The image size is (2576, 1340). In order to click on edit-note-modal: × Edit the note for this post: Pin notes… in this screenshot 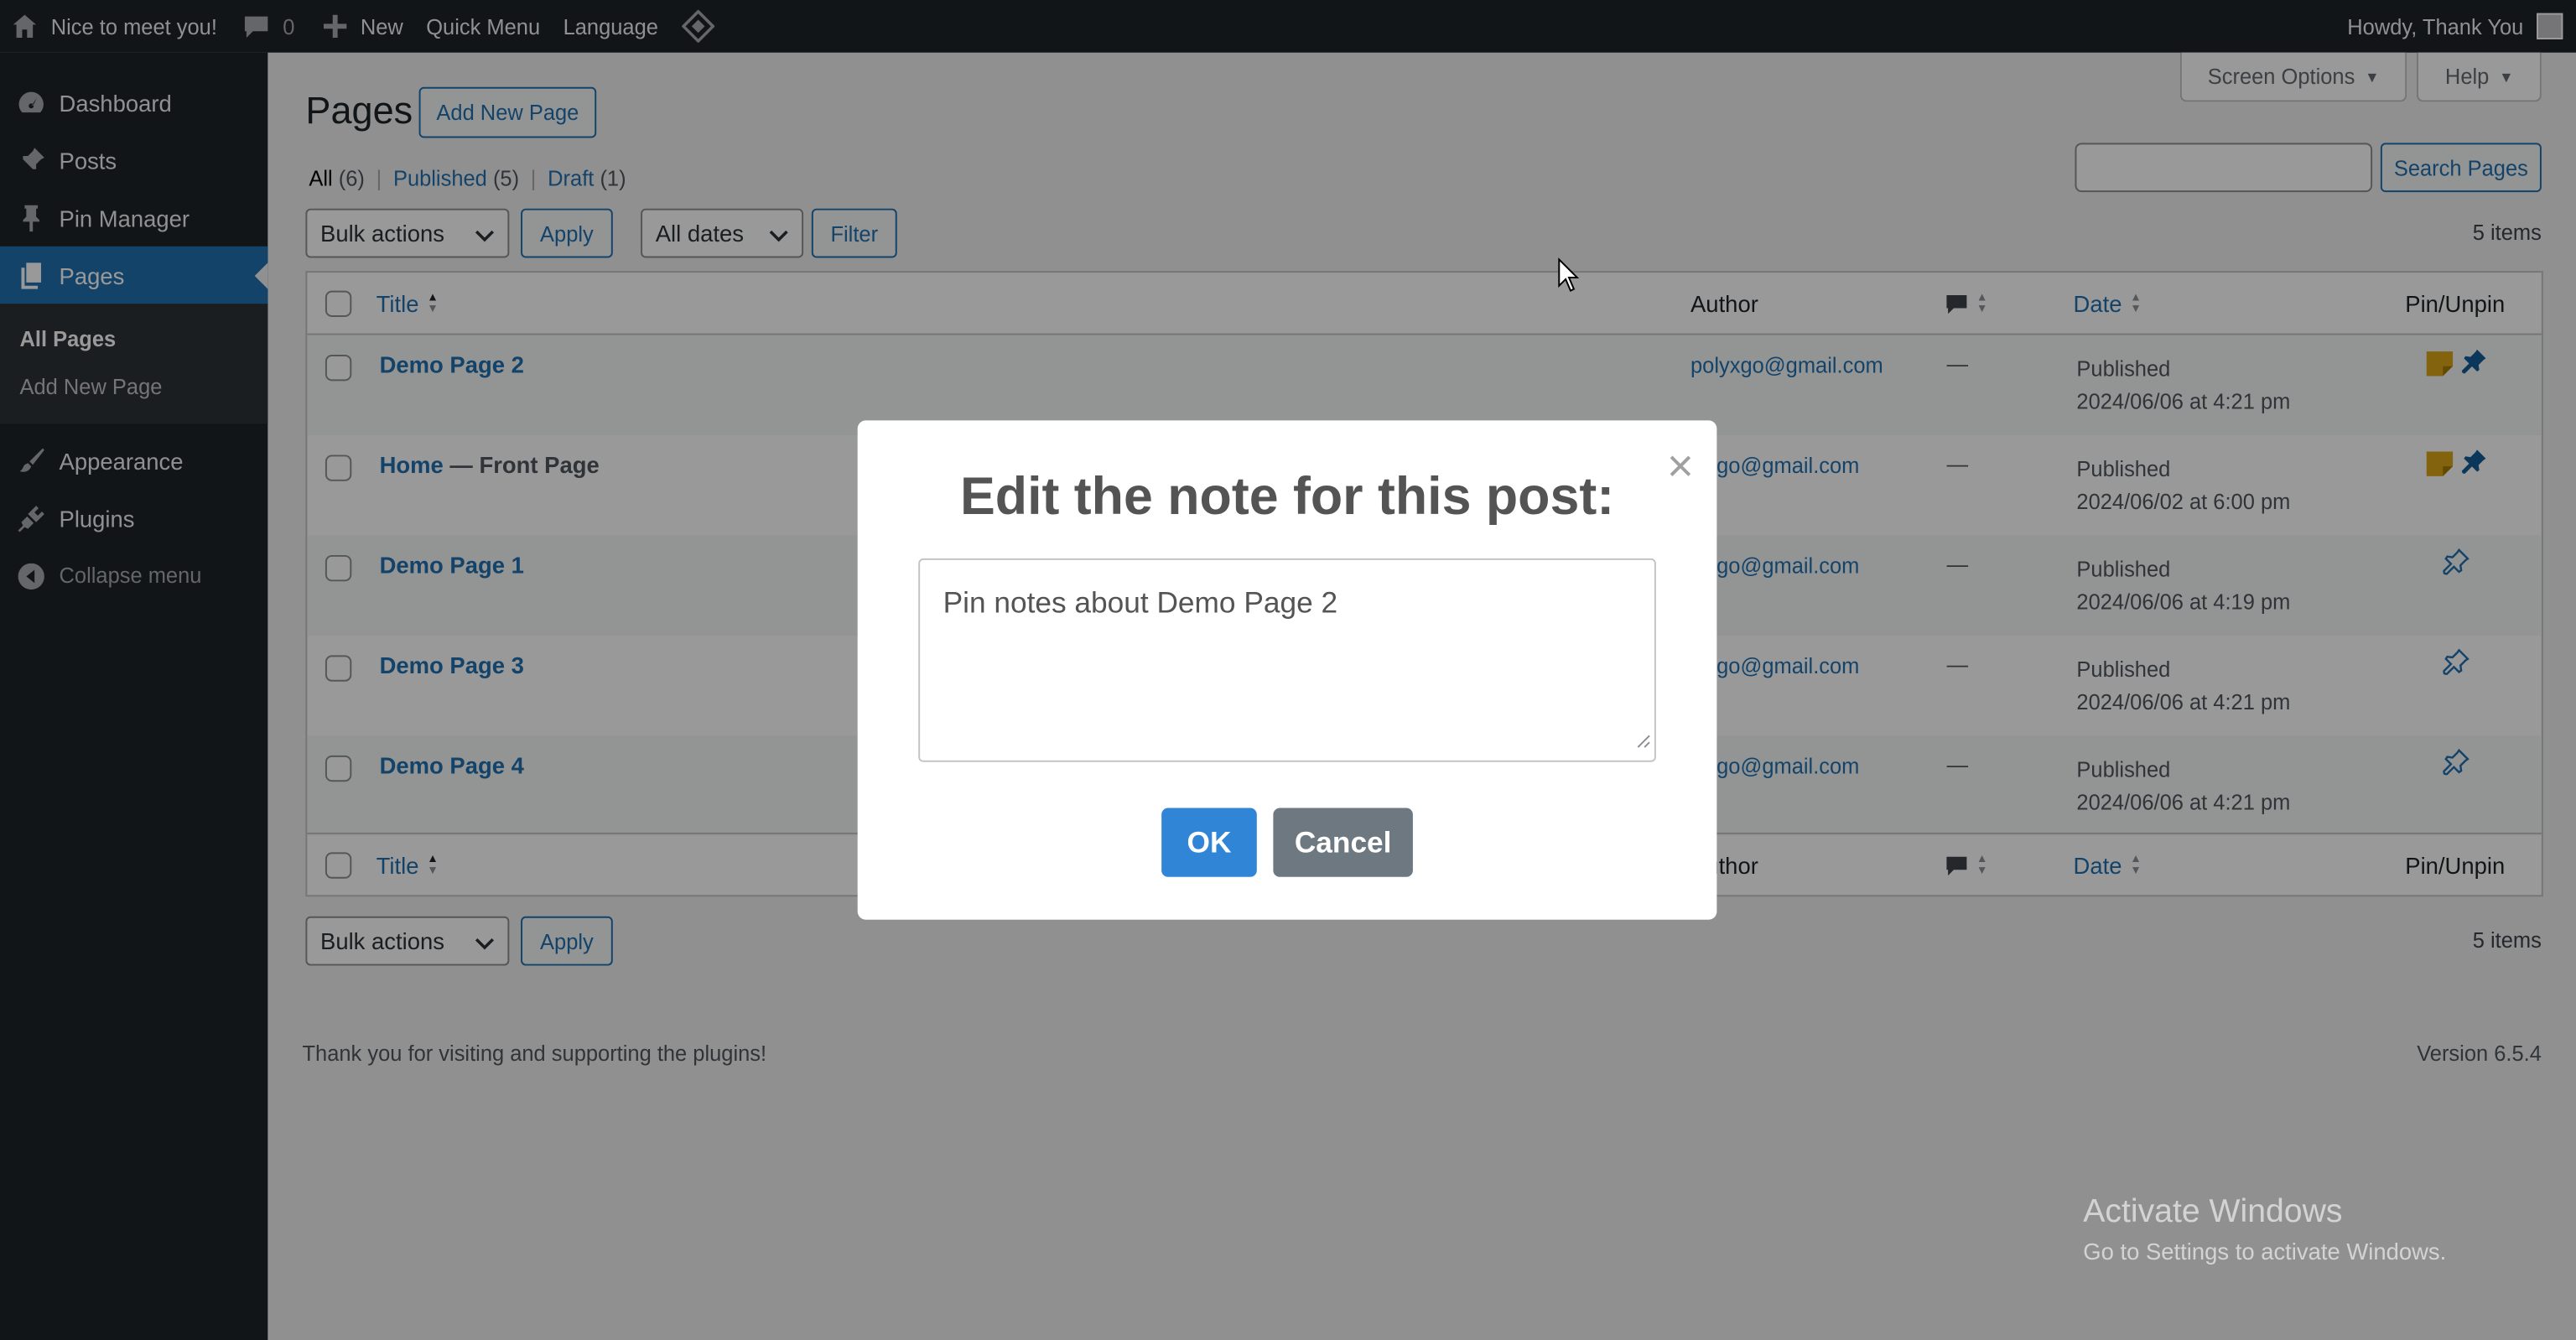, I will do `click(1287, 670)`.